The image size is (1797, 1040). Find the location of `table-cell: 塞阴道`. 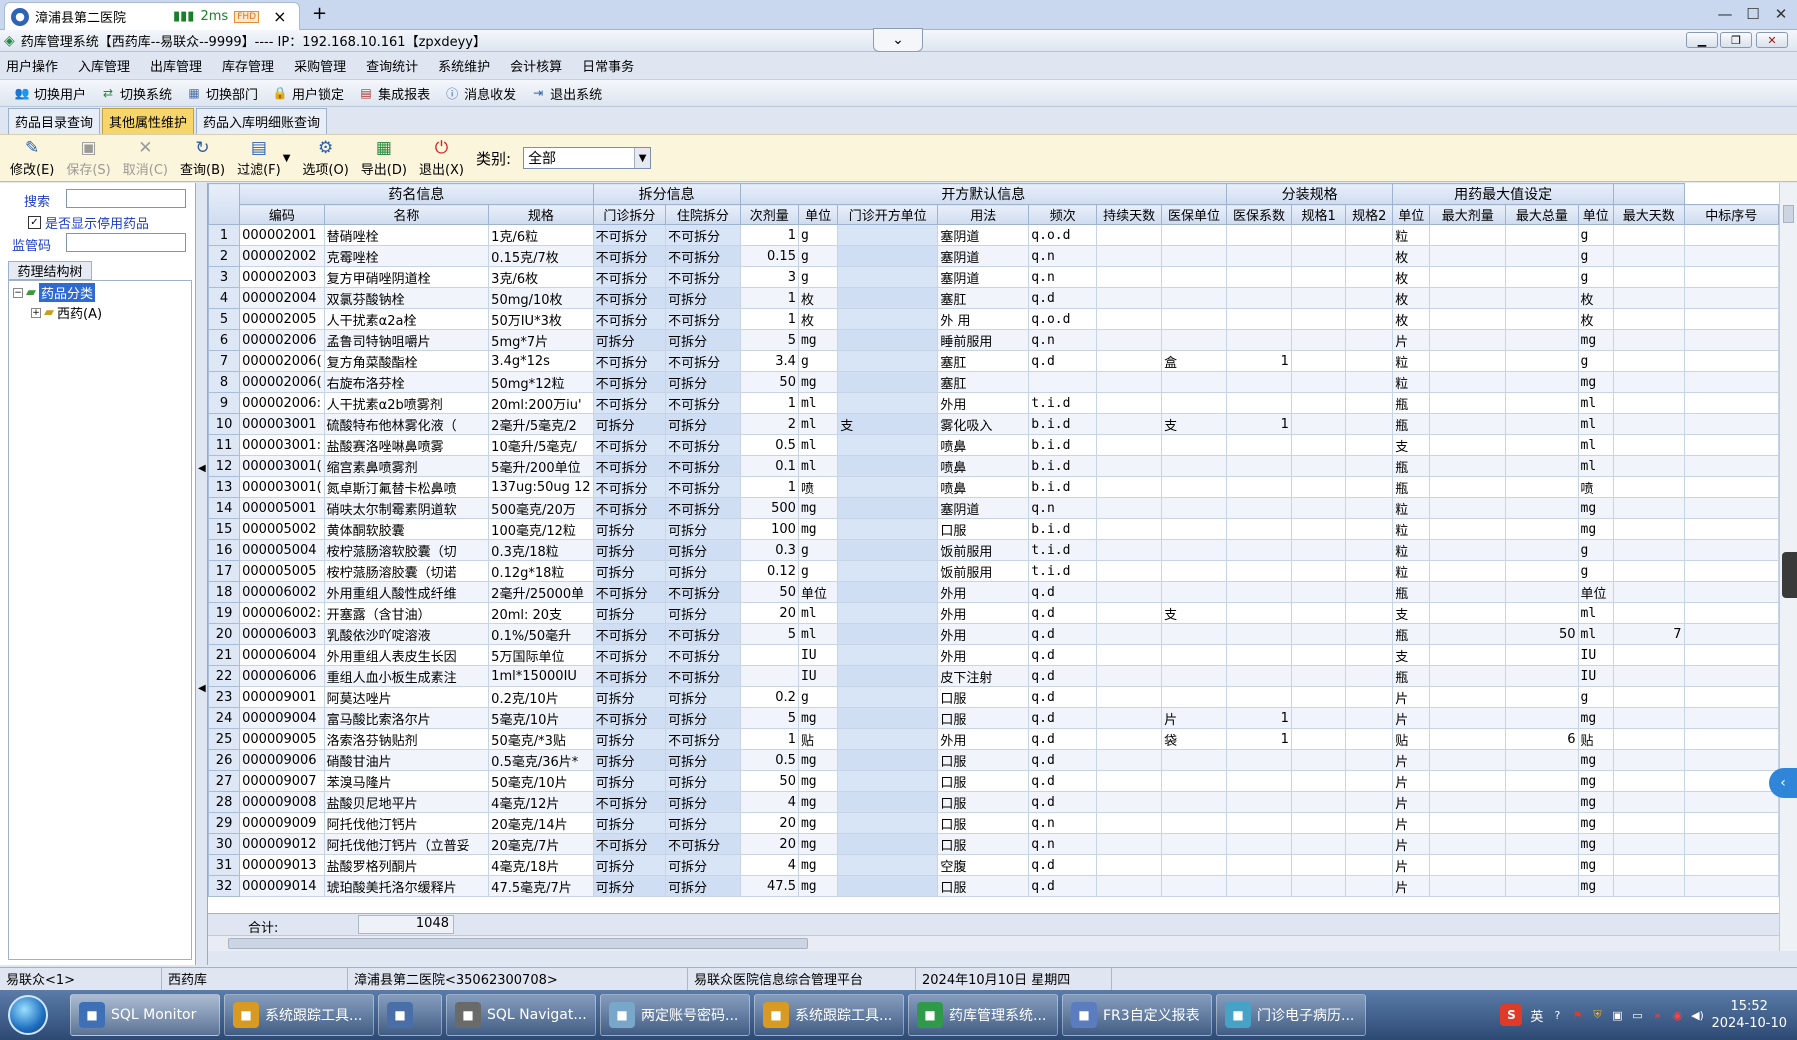

table-cell: 塞阴道 is located at coordinates (983, 256).